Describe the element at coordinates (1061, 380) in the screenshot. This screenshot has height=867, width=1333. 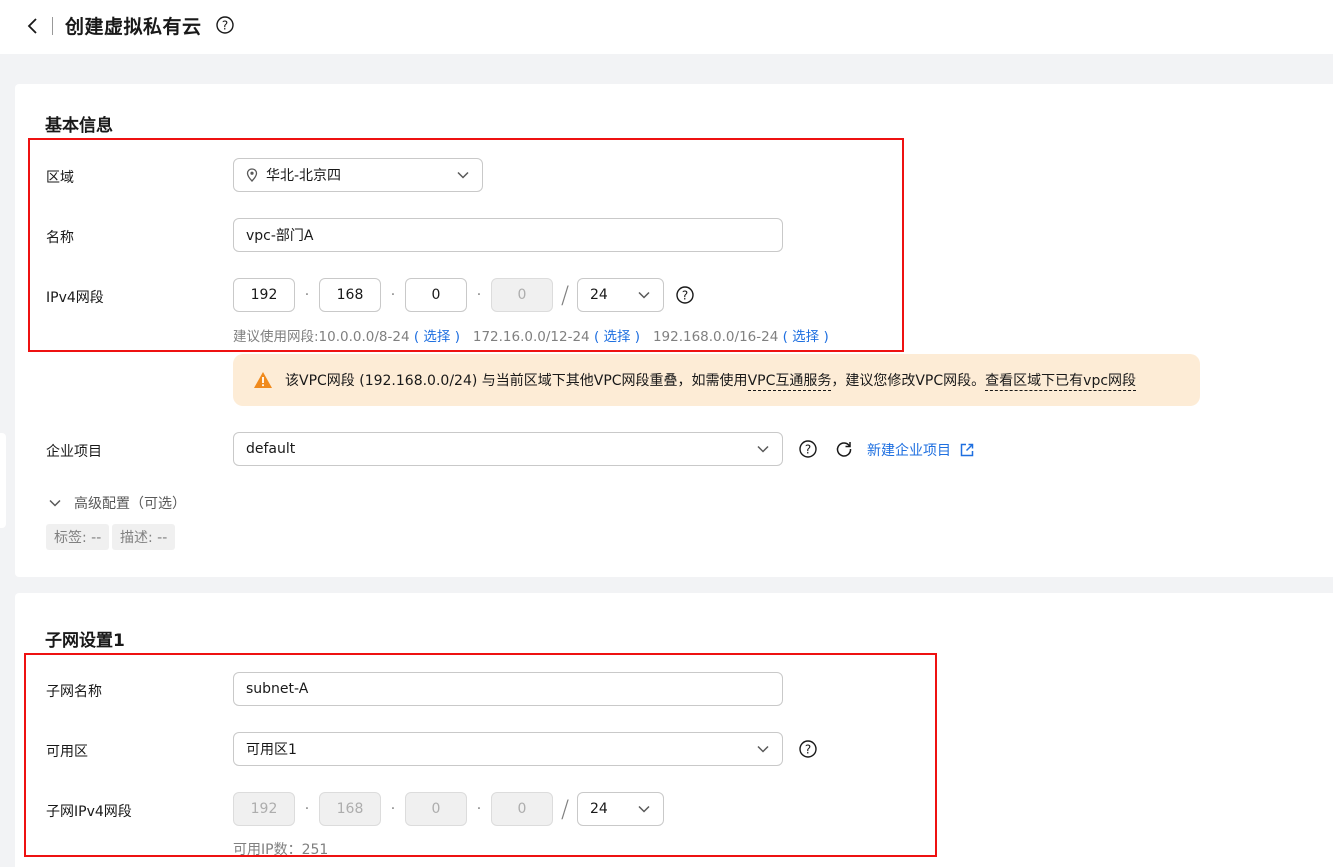
I see `view-existing-vpc-link: 查看区域下已有vpc网段` at that location.